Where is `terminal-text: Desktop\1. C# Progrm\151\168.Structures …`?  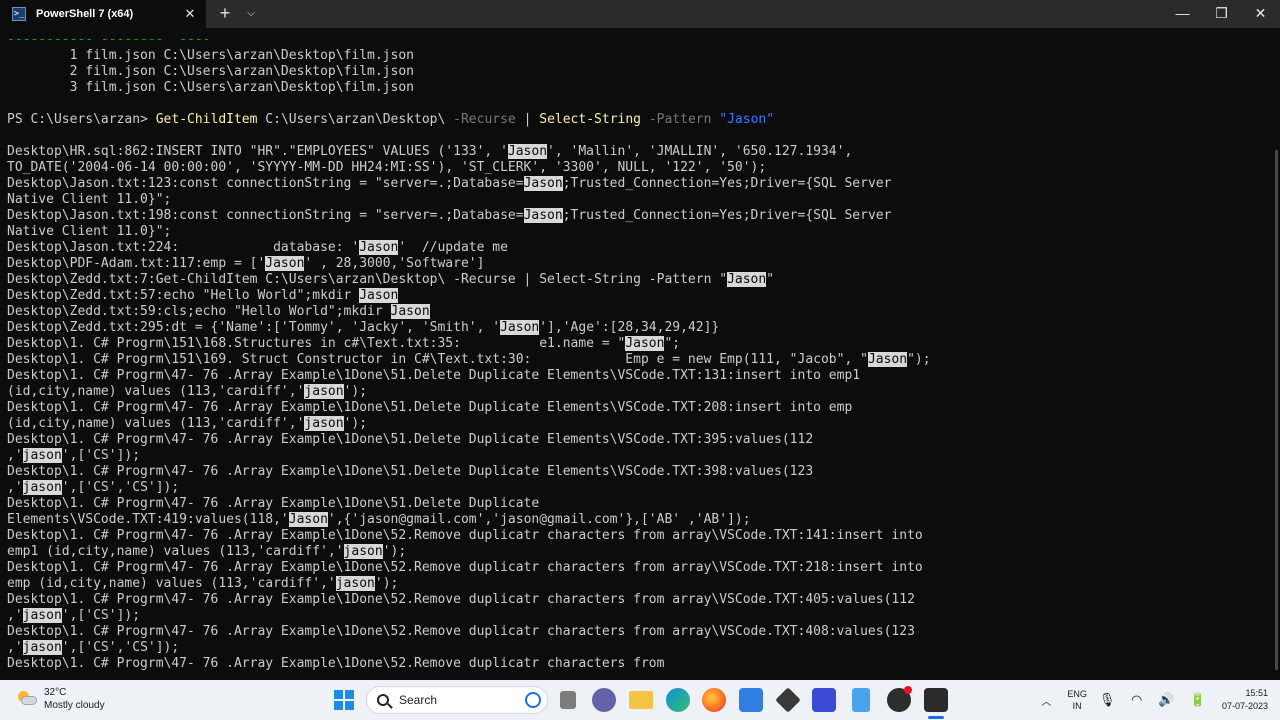
terminal-text: Desktop\1. C# Progrm\151\168.Structures … is located at coordinates (316, 343).